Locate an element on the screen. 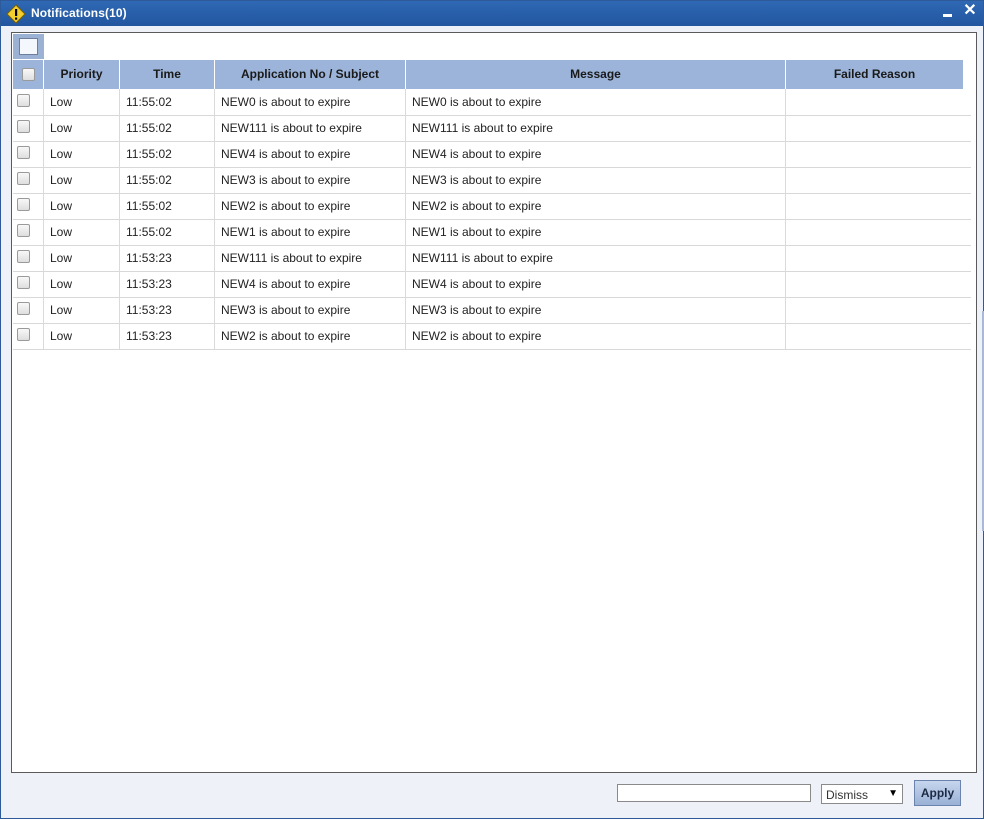 The height and width of the screenshot is (819, 984). select-all-toggle is located at coordinates (28, 46).